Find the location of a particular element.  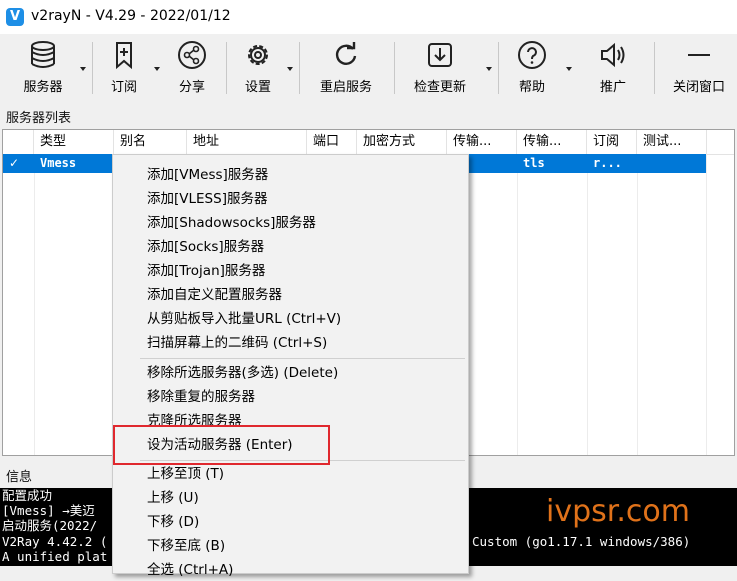

title-bar: V v2rayN - V4.29 - 2022/01/12 is located at coordinates (368, 17).